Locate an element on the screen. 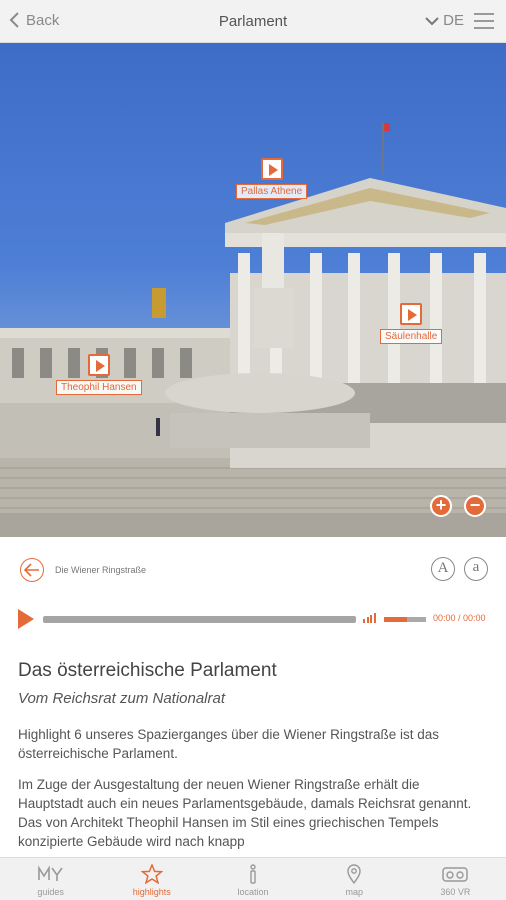  tab-location: location is located at coordinates (252, 879).